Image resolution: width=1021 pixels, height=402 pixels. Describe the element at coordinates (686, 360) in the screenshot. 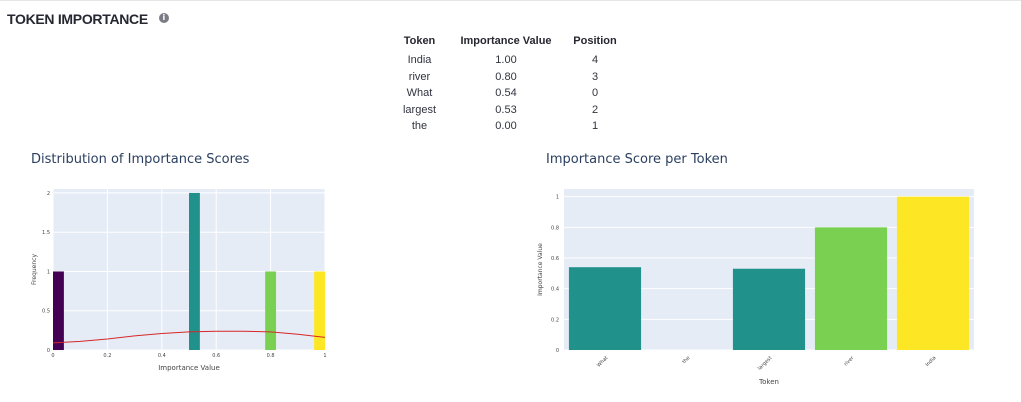

I see `bar-chart-x-tick-label: the` at that location.